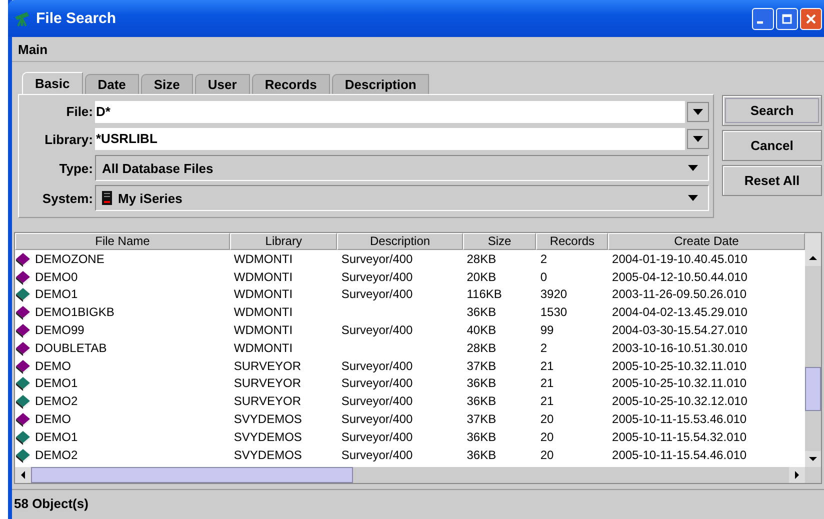 The width and height of the screenshot is (824, 519). What do you see at coordinates (59, 330) in the screenshot?
I see `table-cell: DEMO99` at bounding box center [59, 330].